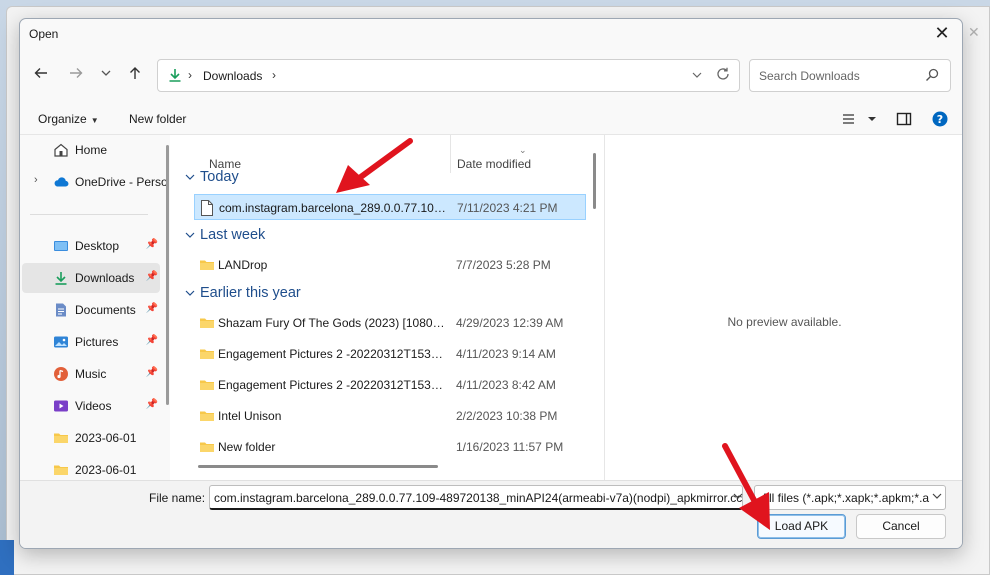  I want to click on address-bar: › Downloads ›, so click(448, 75).